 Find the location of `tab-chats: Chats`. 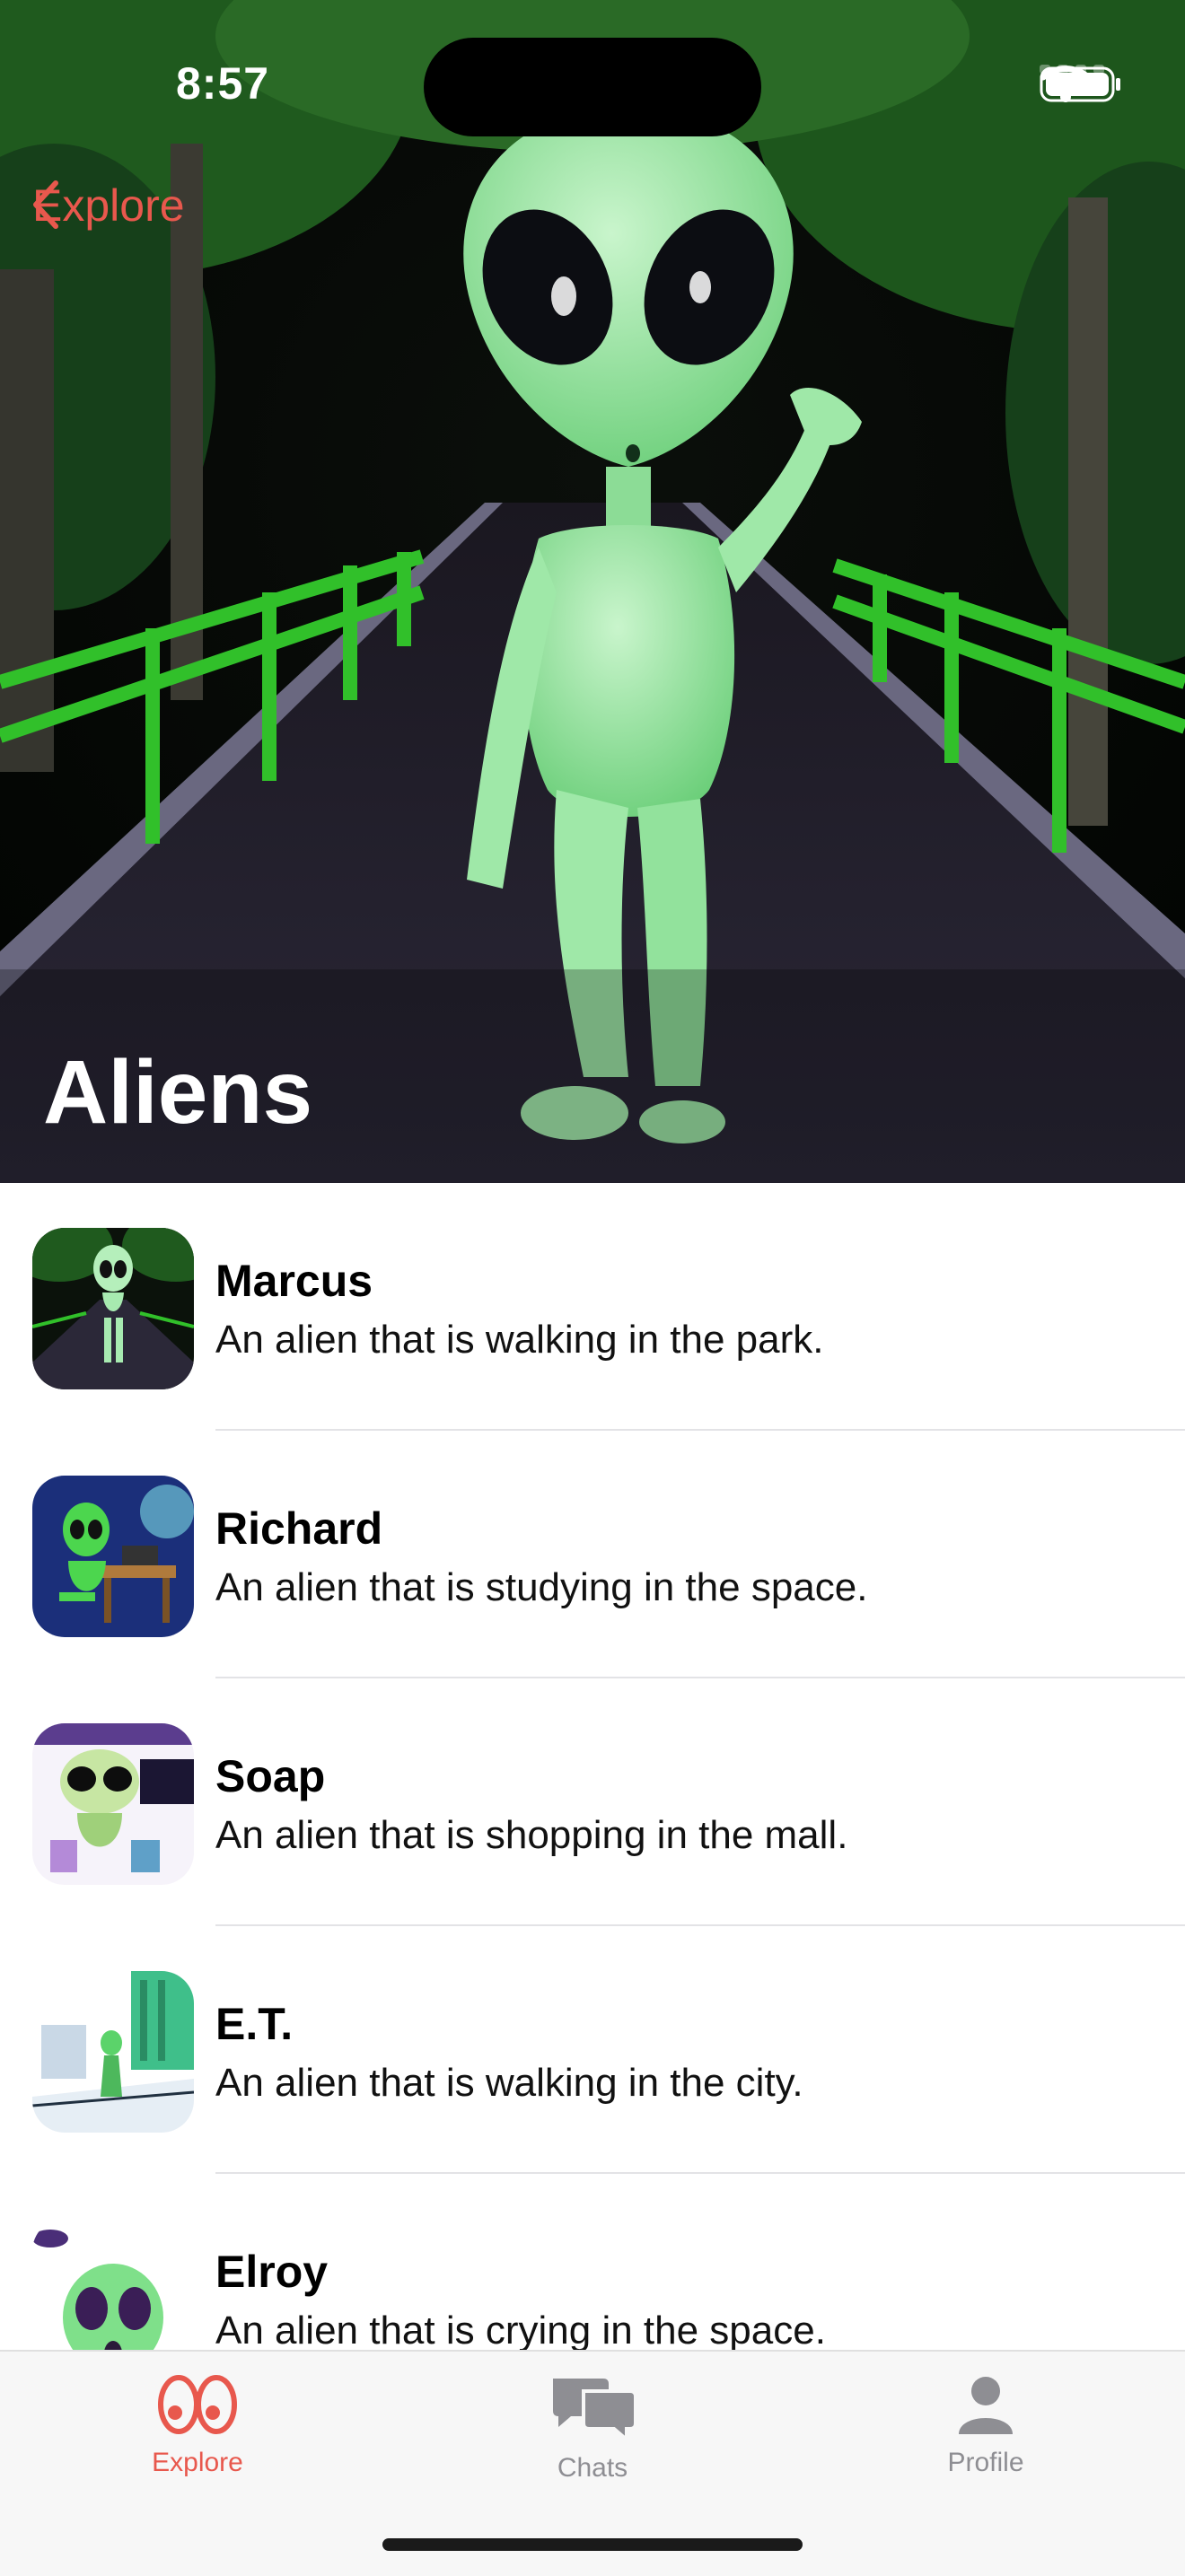

tab-chats: Chats is located at coordinates (592, 2428).